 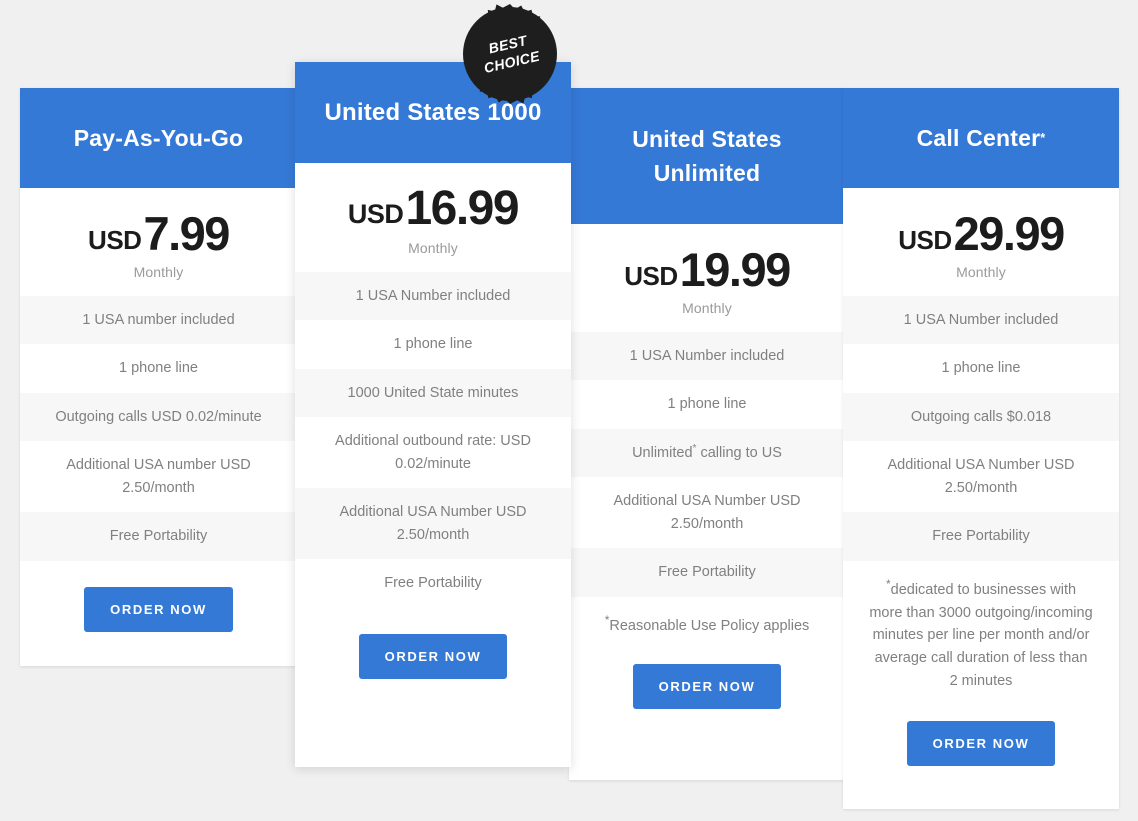 I want to click on plan-price: USD 19.99, so click(x=707, y=269).